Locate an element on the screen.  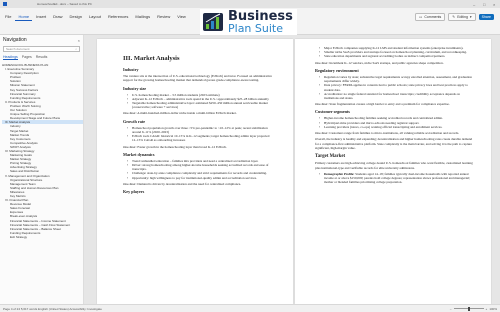
search-placeholder: Search document is located at coordinates (18, 49).